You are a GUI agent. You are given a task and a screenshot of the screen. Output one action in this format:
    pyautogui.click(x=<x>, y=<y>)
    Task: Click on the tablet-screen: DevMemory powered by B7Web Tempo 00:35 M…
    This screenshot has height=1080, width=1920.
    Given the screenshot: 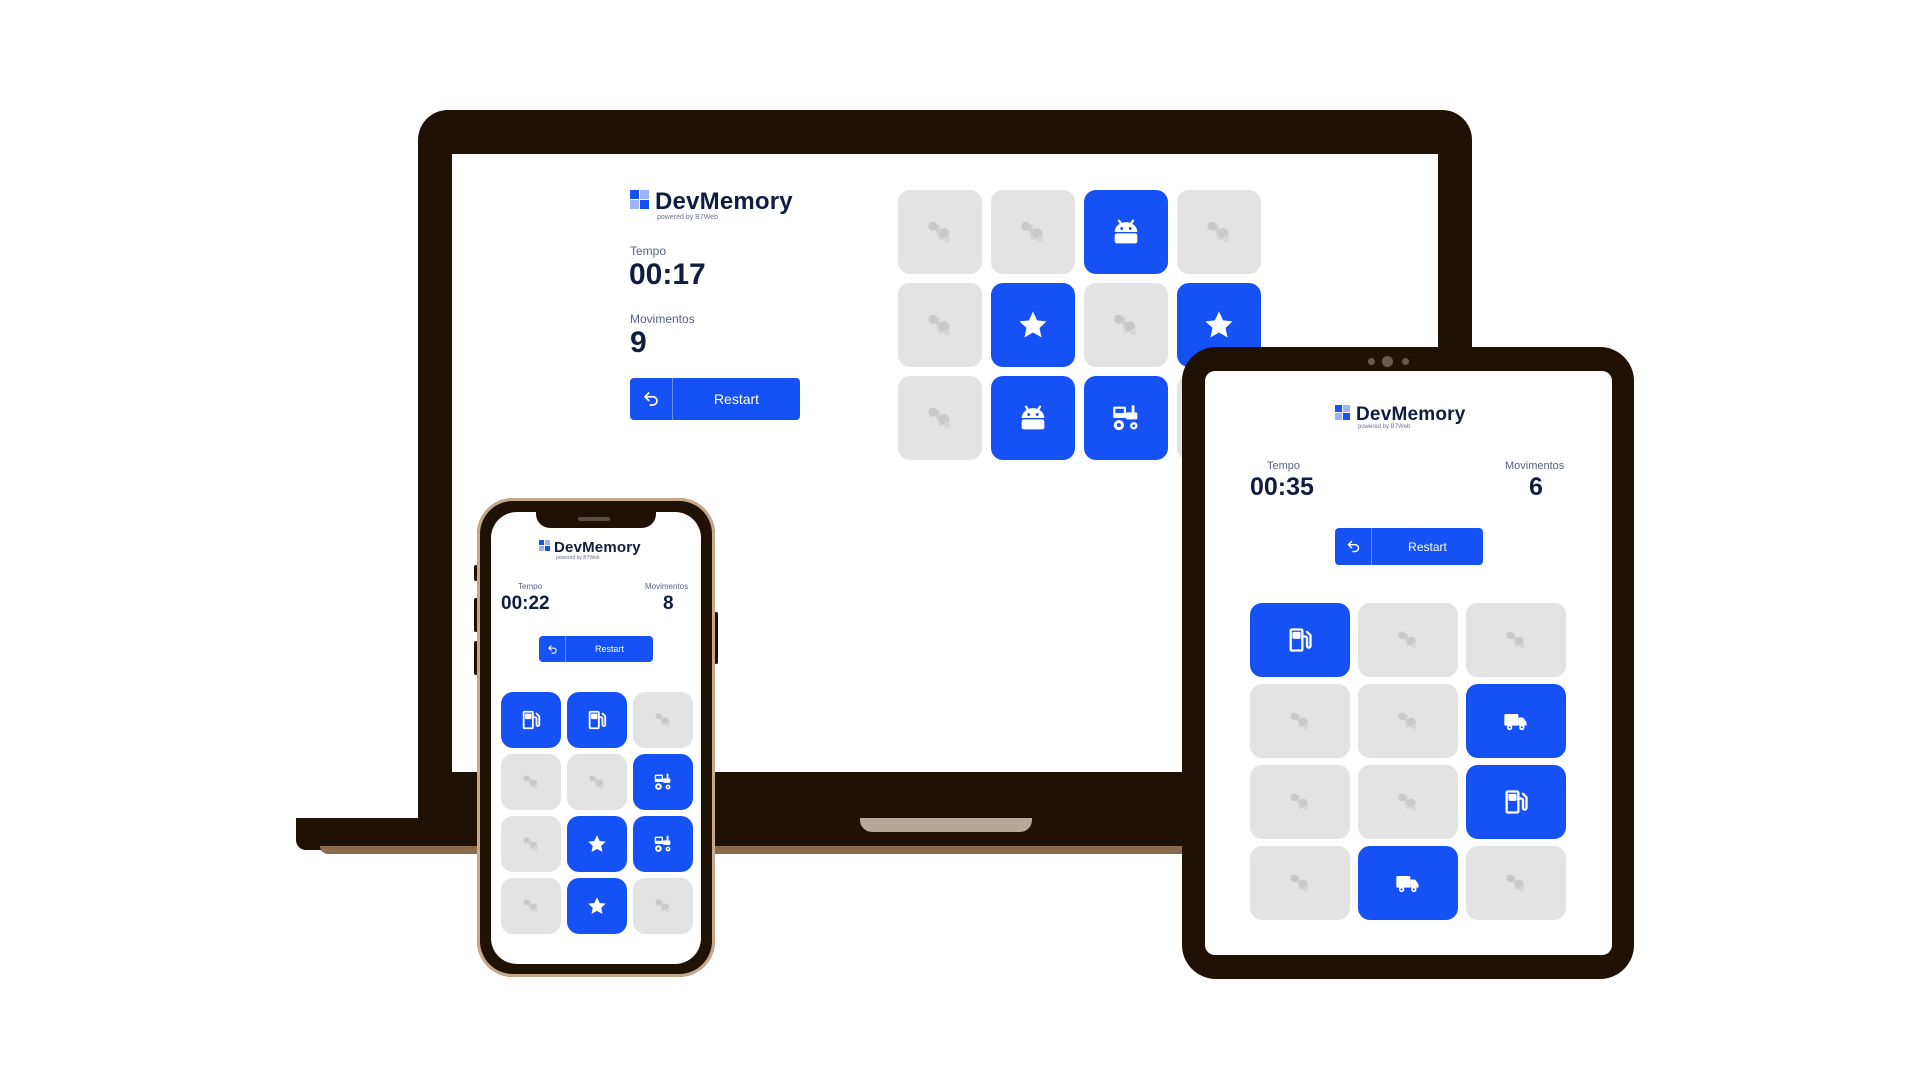 What is the action you would take?
    pyautogui.click(x=1408, y=663)
    